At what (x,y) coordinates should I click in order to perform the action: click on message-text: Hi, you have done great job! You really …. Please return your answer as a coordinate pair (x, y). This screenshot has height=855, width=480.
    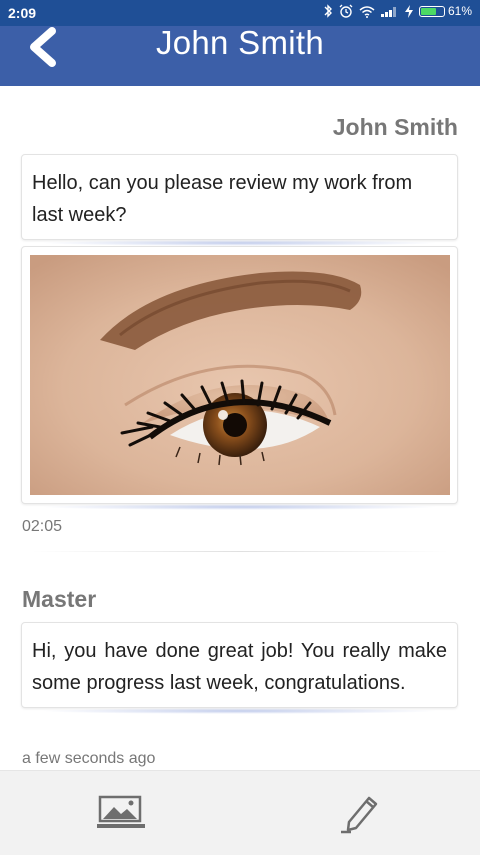
    Looking at the image, I should click on (239, 667).